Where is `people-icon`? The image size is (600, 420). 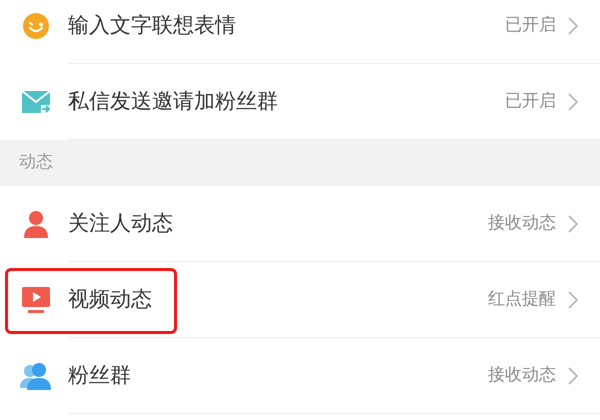
people-icon is located at coordinates (36, 376).